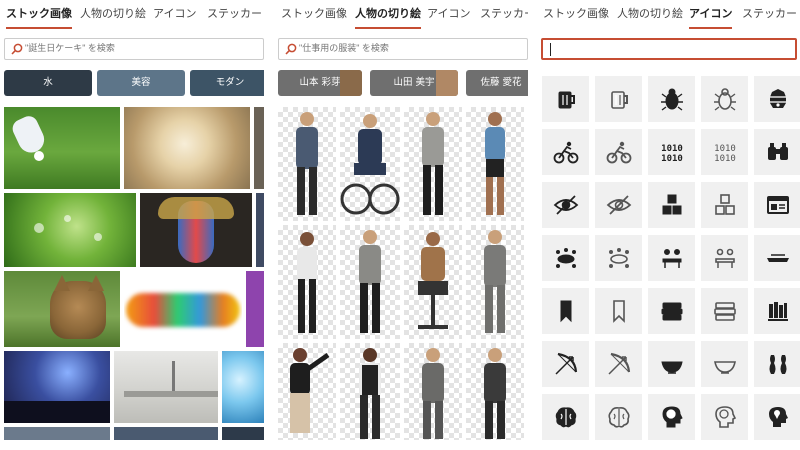 This screenshot has width=800, height=450. What do you see at coordinates (166, 387) in the screenshot?
I see `photo-kitchen` at bounding box center [166, 387].